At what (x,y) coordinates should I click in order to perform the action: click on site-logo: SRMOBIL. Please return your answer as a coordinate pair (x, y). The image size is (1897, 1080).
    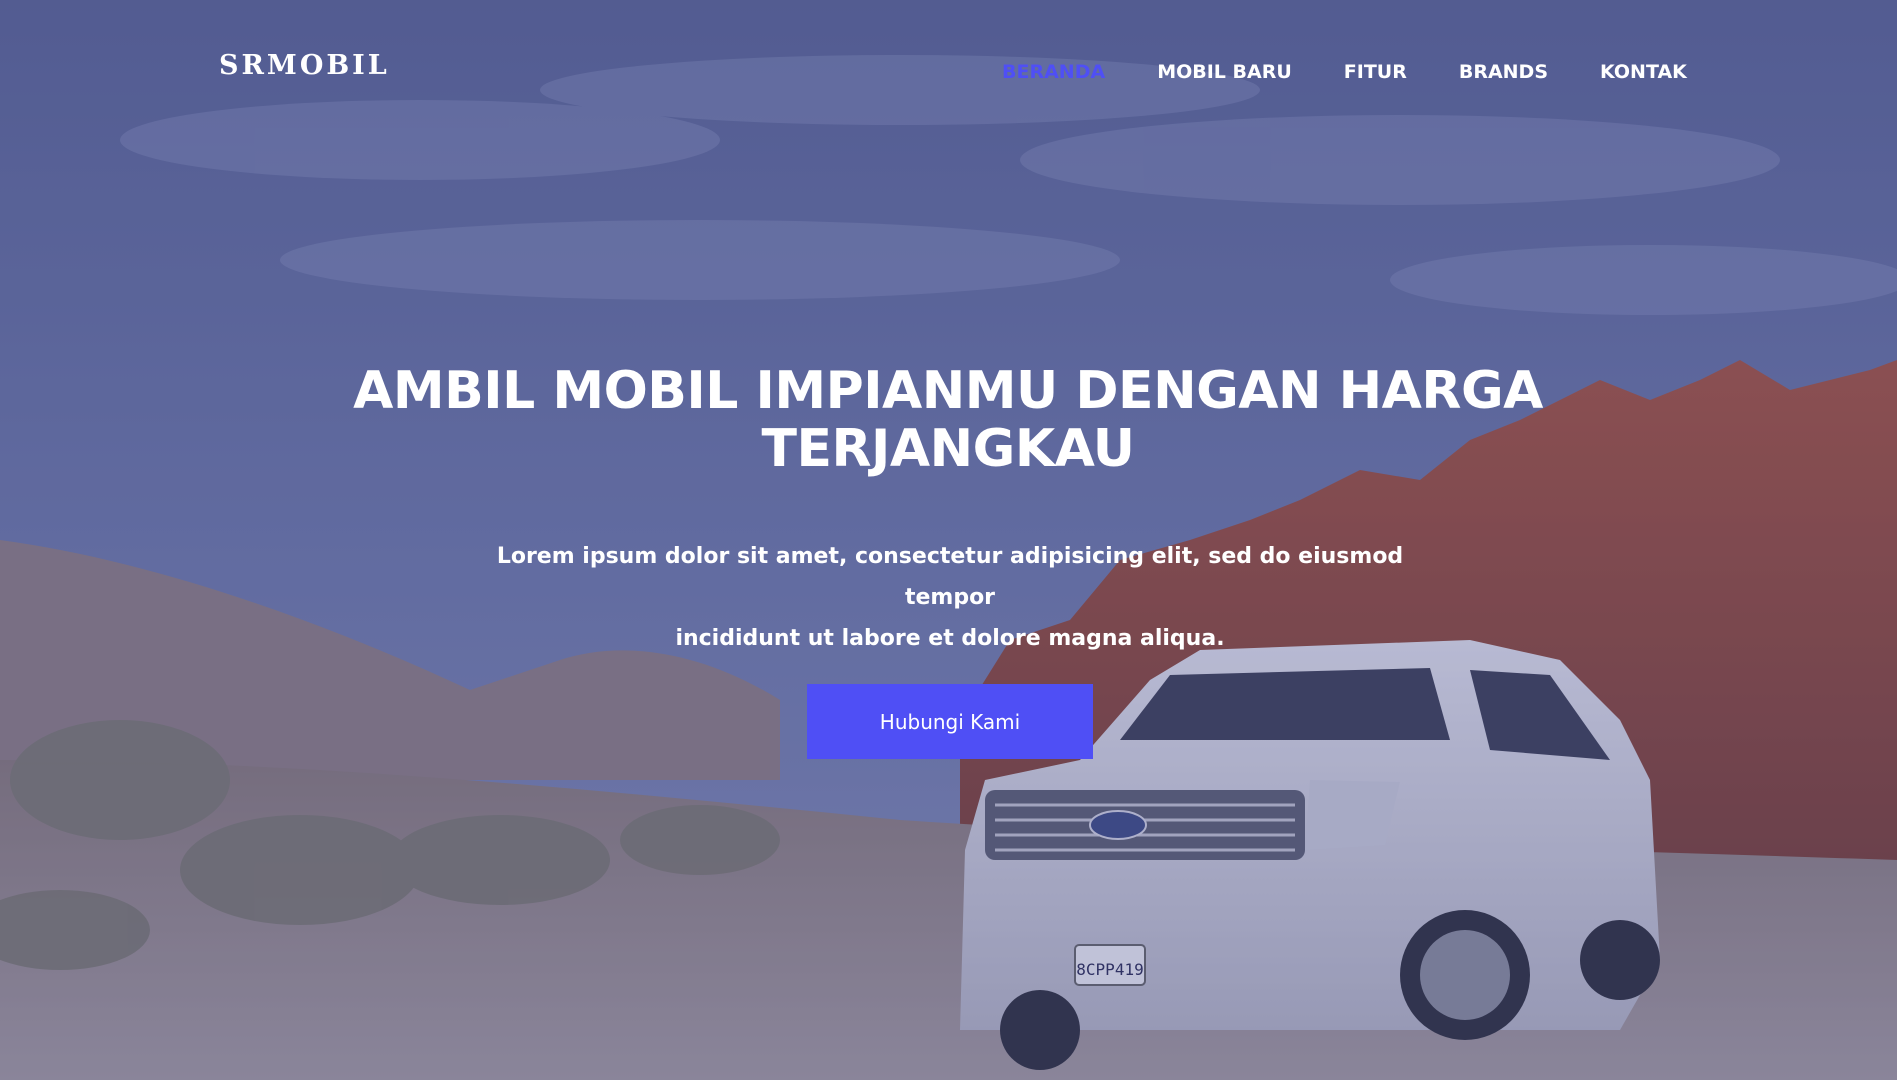
    Looking at the image, I should click on (304, 65).